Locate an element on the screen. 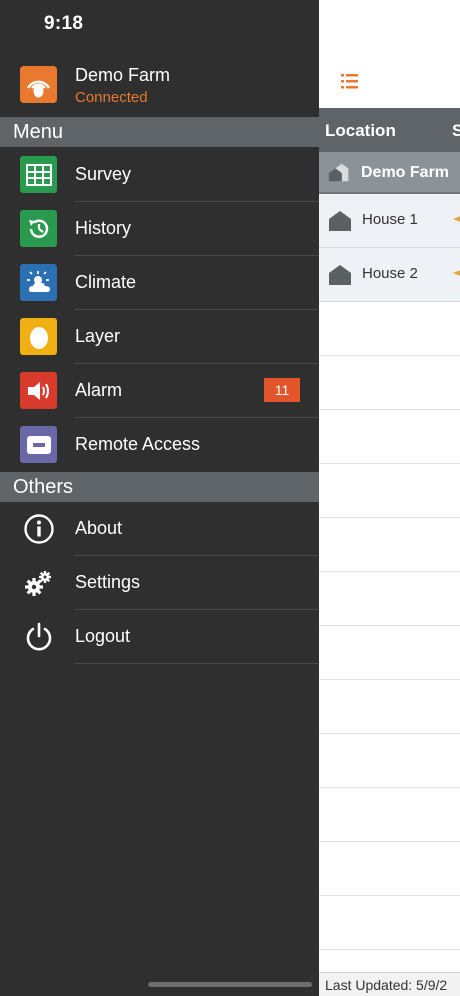 This screenshot has width=460, height=996. menu-label-logout: Logout is located at coordinates (103, 636).